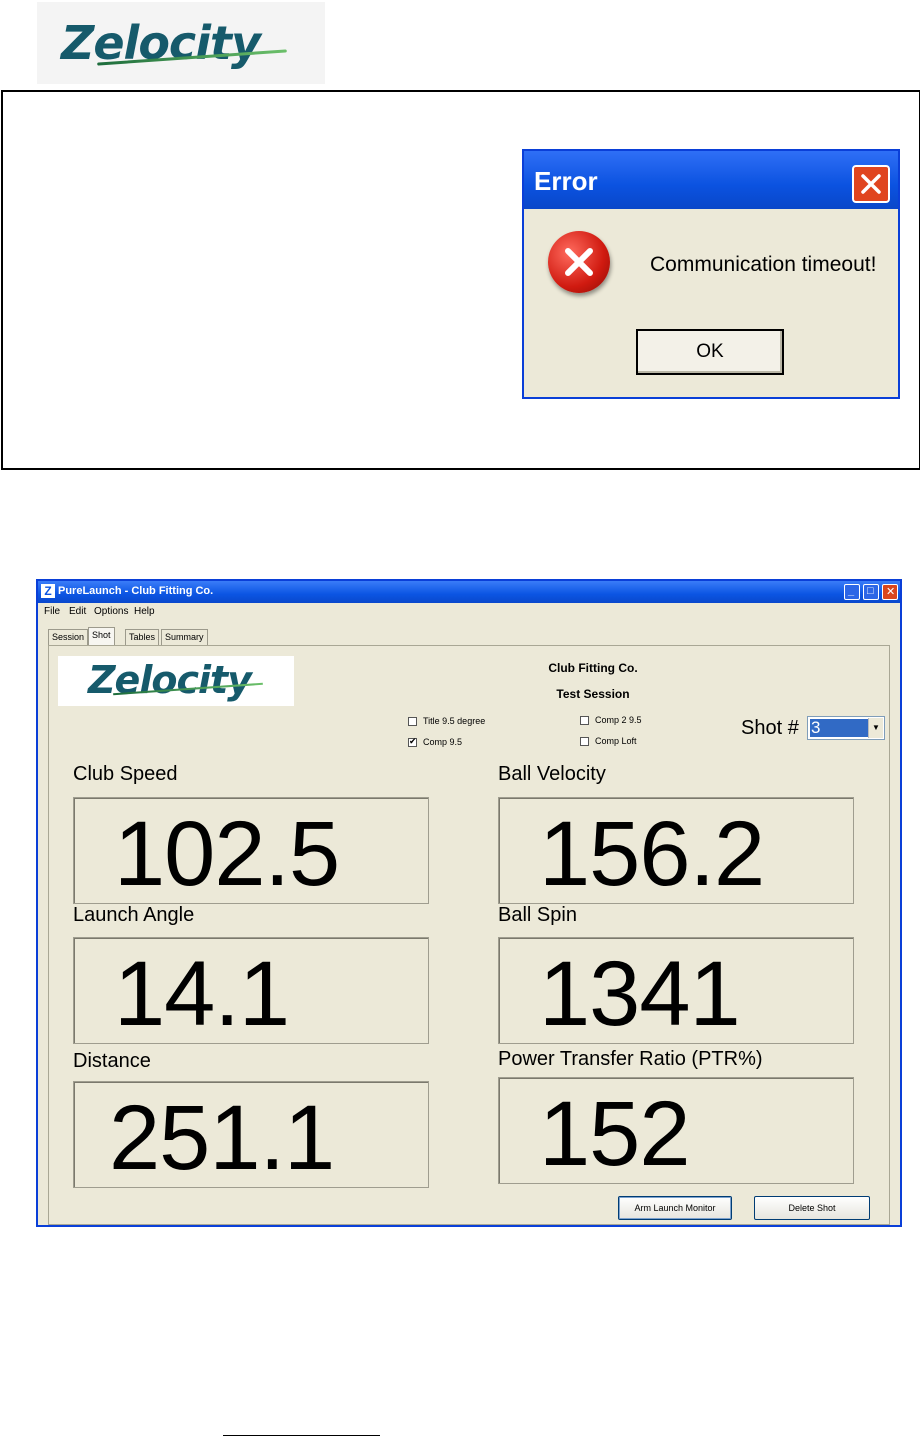 The width and height of the screenshot is (920, 1438). Describe the element at coordinates (454, 721) in the screenshot. I see `checkbox-label: Title 9.5 degree` at that location.